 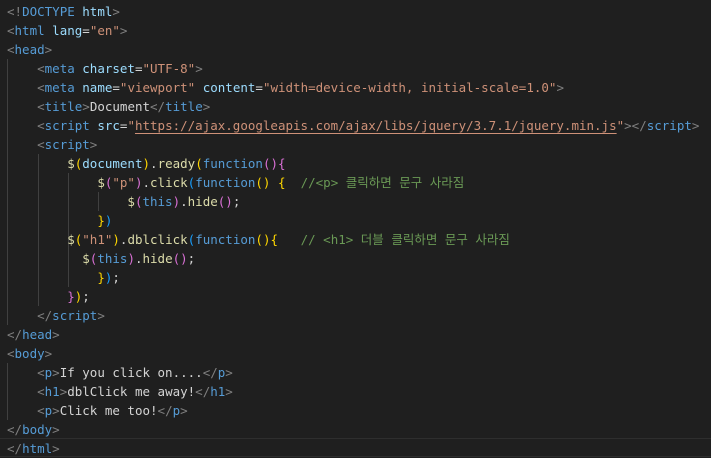 I want to click on code-line: <html lang="en">, so click(x=67, y=30).